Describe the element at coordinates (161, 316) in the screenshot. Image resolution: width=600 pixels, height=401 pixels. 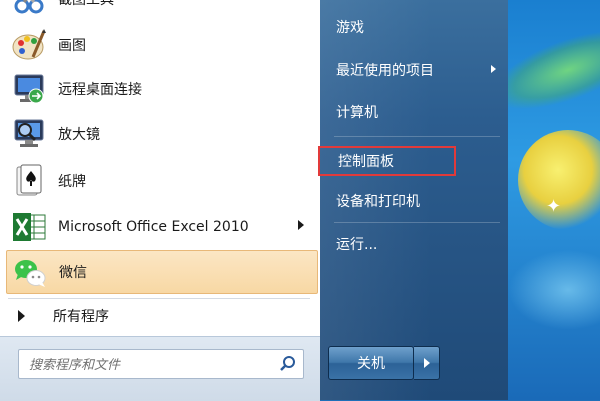
I see `all-programs-button: 所有程序` at that location.